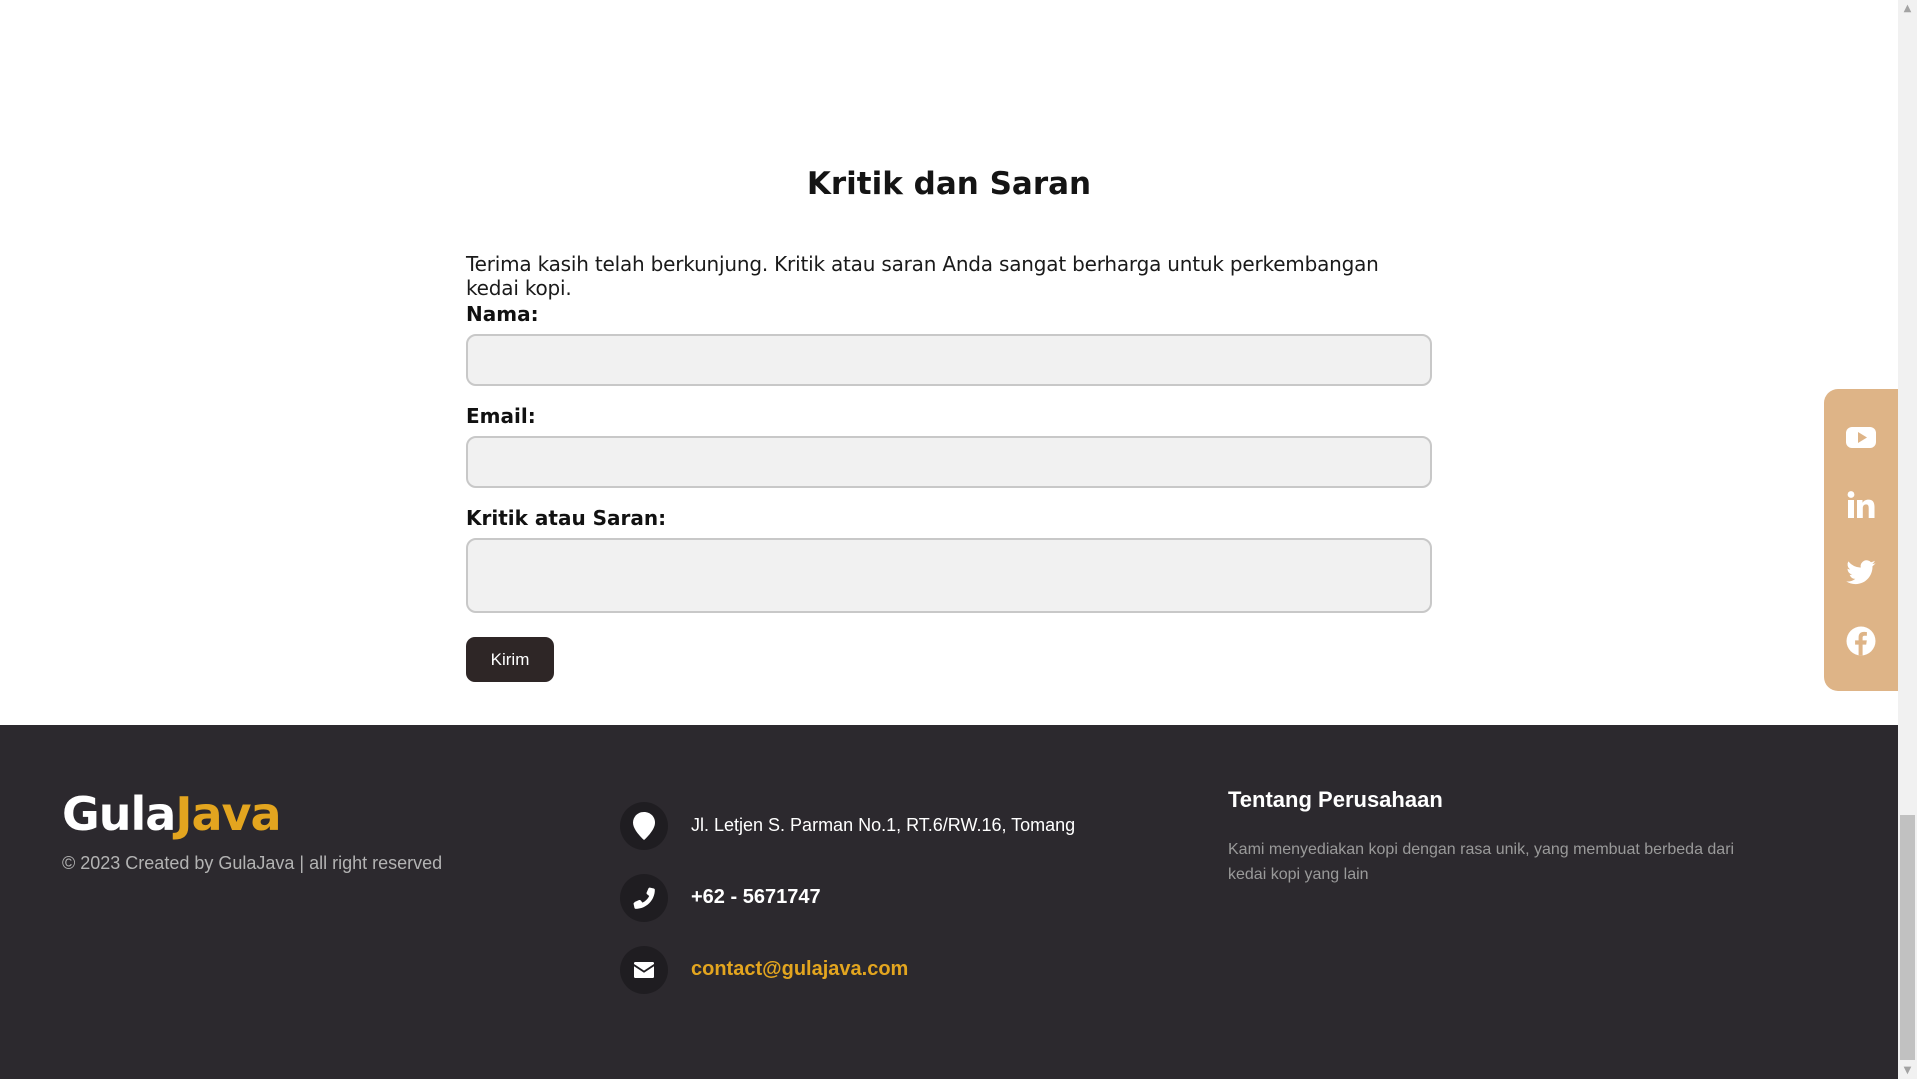 This screenshot has width=1917, height=1079. I want to click on page-title: Kritik dan Saran, so click(949, 184).